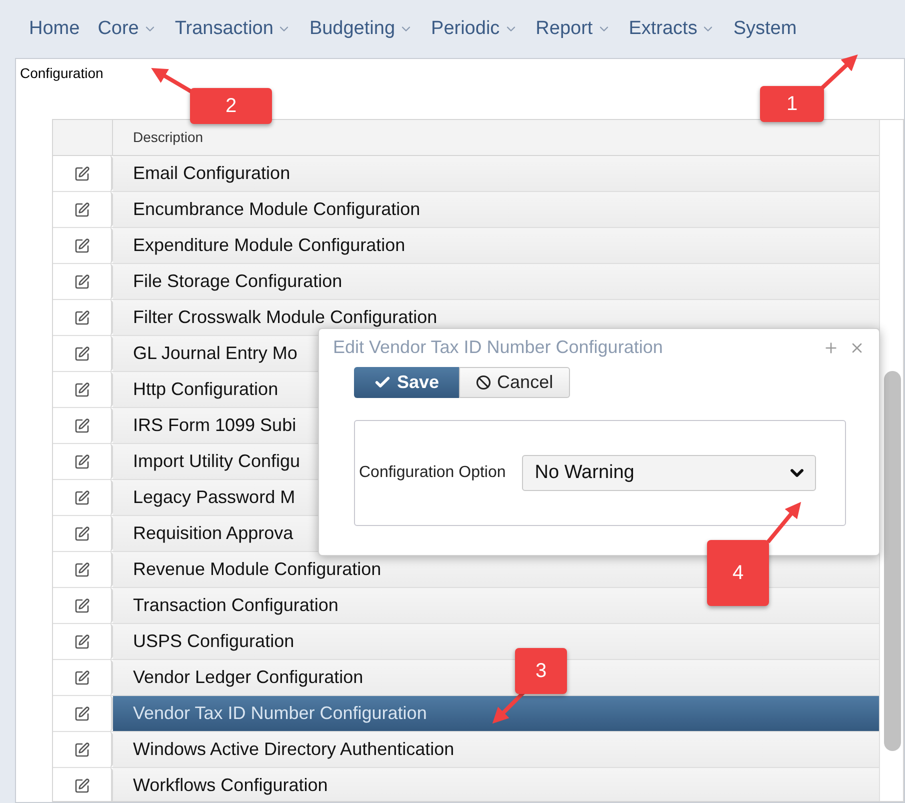 This screenshot has width=905, height=803. I want to click on configuration-option-select: No Warning, so click(669, 473).